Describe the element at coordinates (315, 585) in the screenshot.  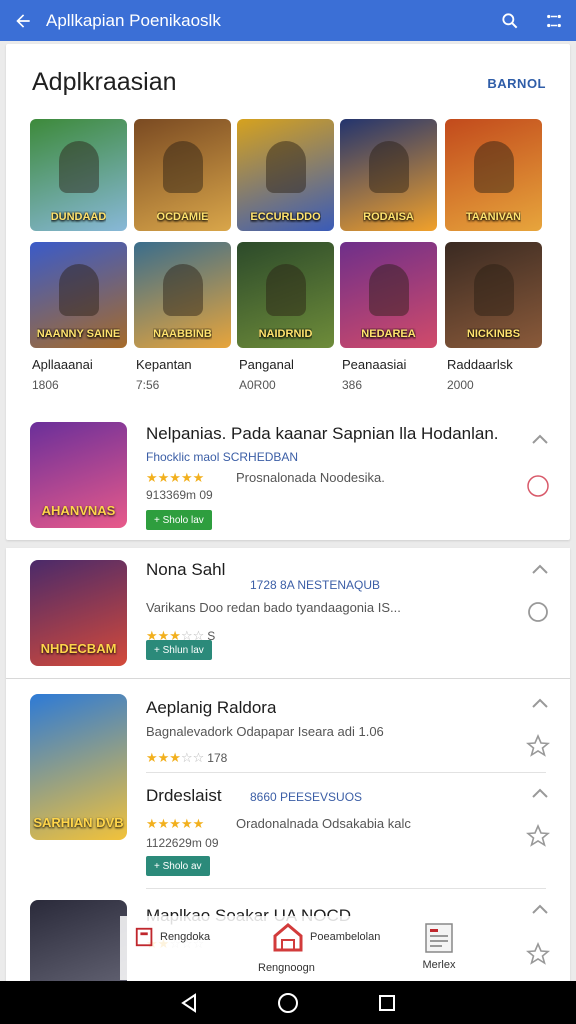
I see `app-developer: 1728 8A NESTENAQUB` at that location.